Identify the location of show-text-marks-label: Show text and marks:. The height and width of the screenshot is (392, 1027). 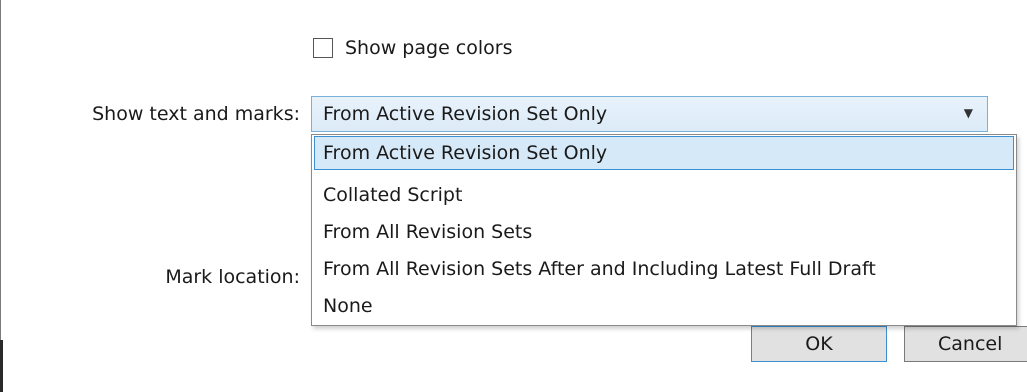
(196, 114).